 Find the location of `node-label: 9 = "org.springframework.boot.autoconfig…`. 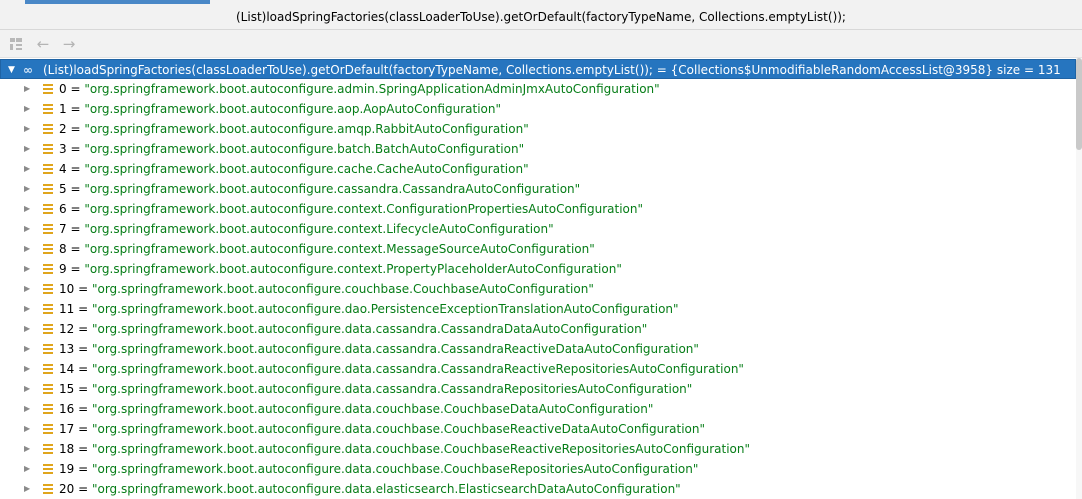

node-label: 9 = "org.springframework.boot.autoconfig… is located at coordinates (340, 269).